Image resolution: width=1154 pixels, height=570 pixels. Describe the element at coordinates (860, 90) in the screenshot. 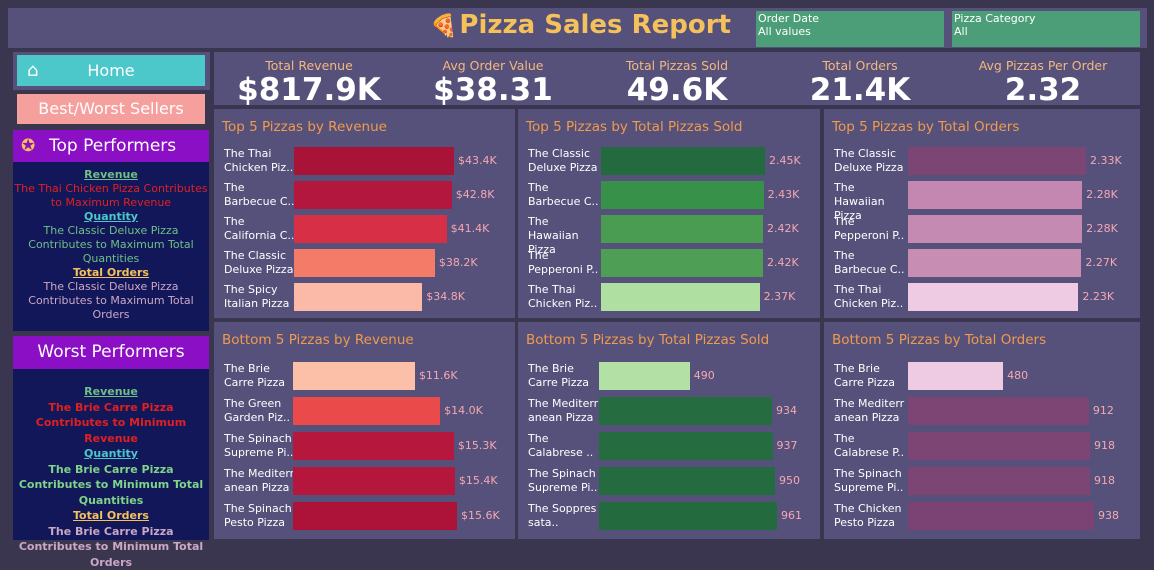

I see `kpi-value: 21.4K` at that location.